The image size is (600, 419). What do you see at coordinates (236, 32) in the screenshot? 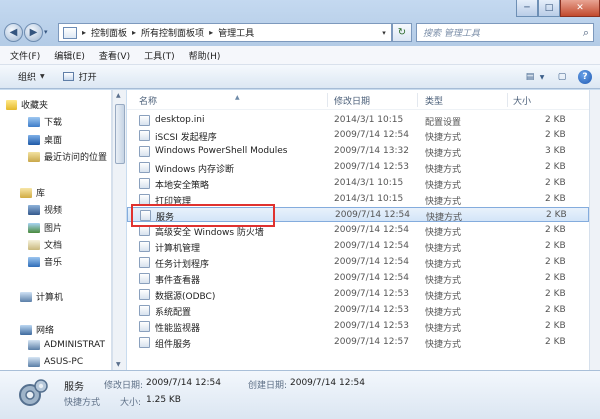
I see `breadcrumb-admin-tools: 管理工具` at bounding box center [236, 32].